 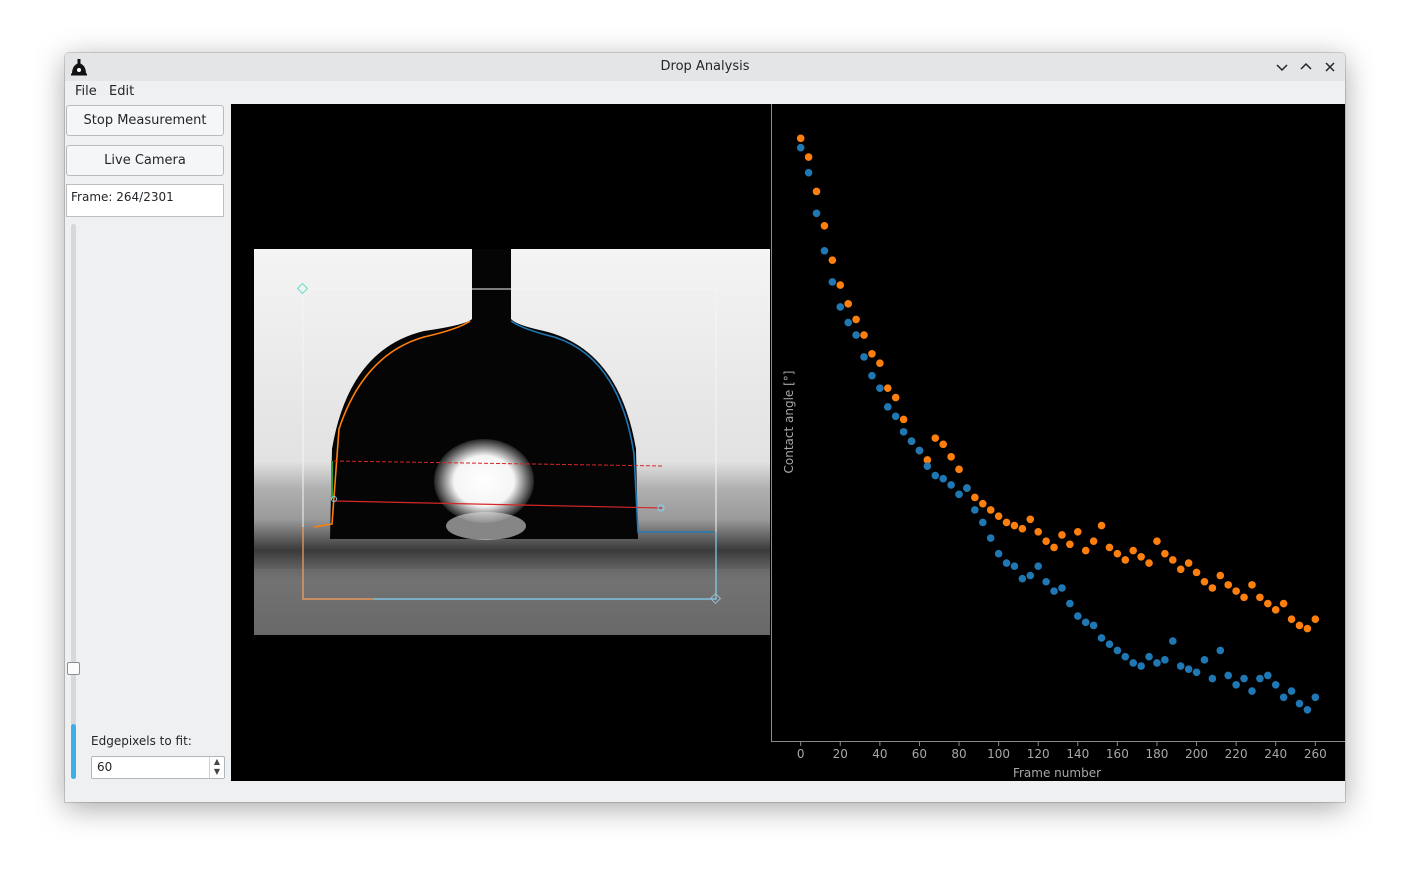 What do you see at coordinates (958, 754) in the screenshot?
I see `x-tick-label: 80` at bounding box center [958, 754].